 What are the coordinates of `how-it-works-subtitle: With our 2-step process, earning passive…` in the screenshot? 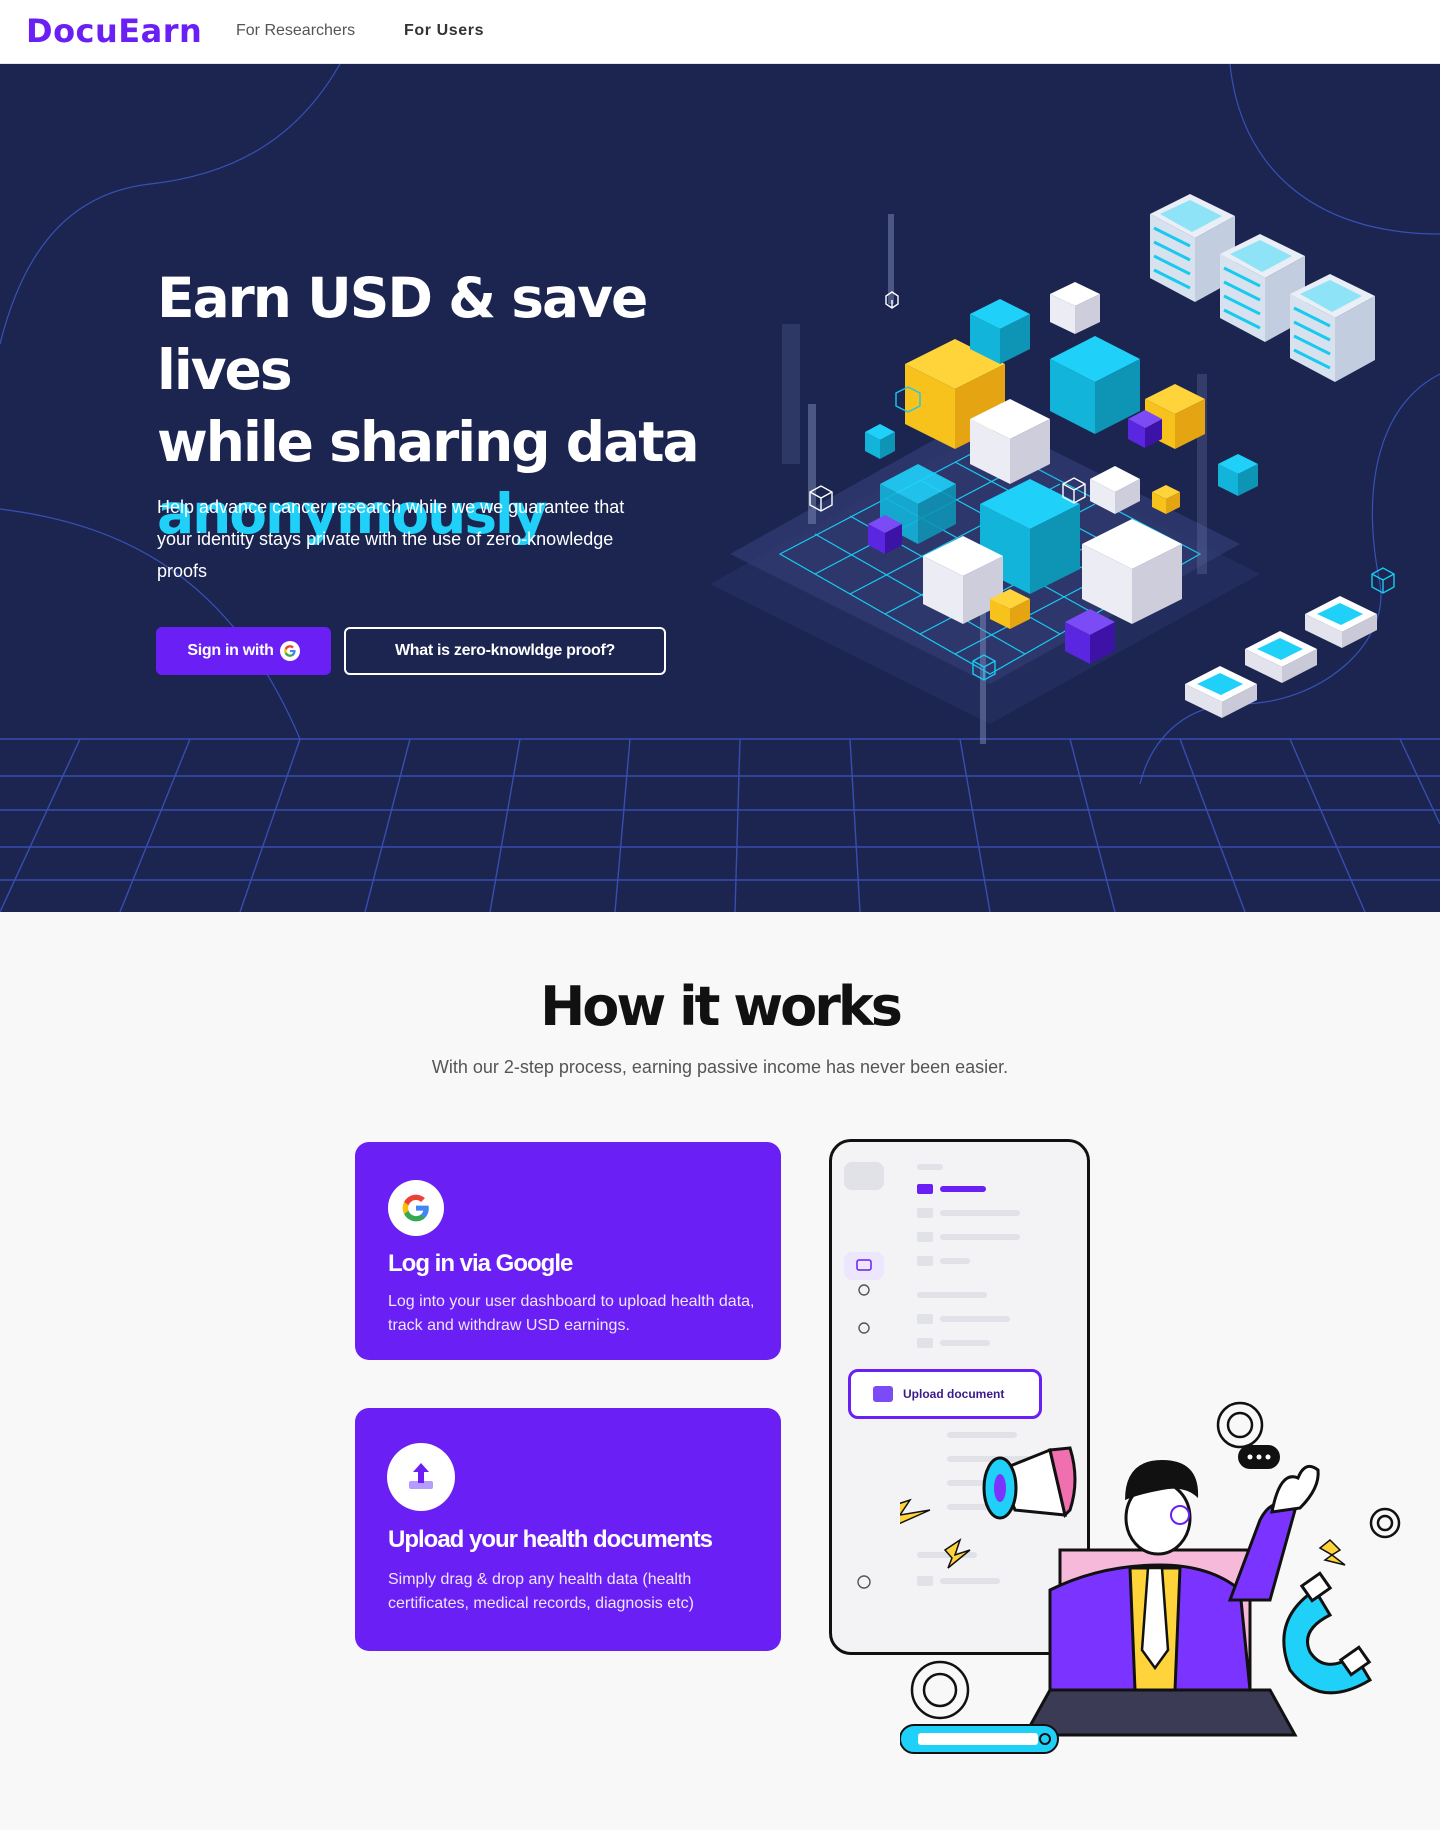 It's located at (720, 1067).